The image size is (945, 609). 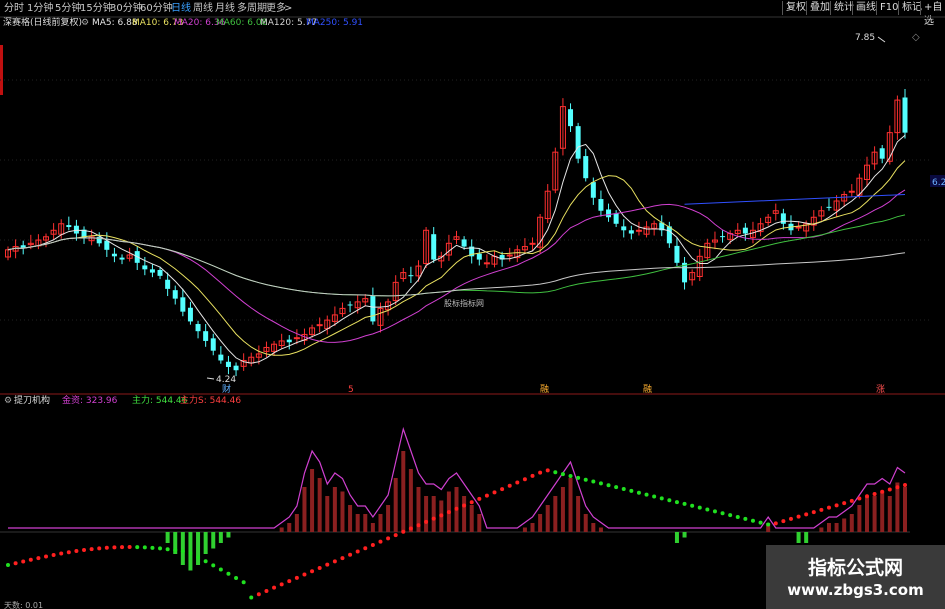 What do you see at coordinates (226, 389) in the screenshot?
I see `event-marker: 财` at bounding box center [226, 389].